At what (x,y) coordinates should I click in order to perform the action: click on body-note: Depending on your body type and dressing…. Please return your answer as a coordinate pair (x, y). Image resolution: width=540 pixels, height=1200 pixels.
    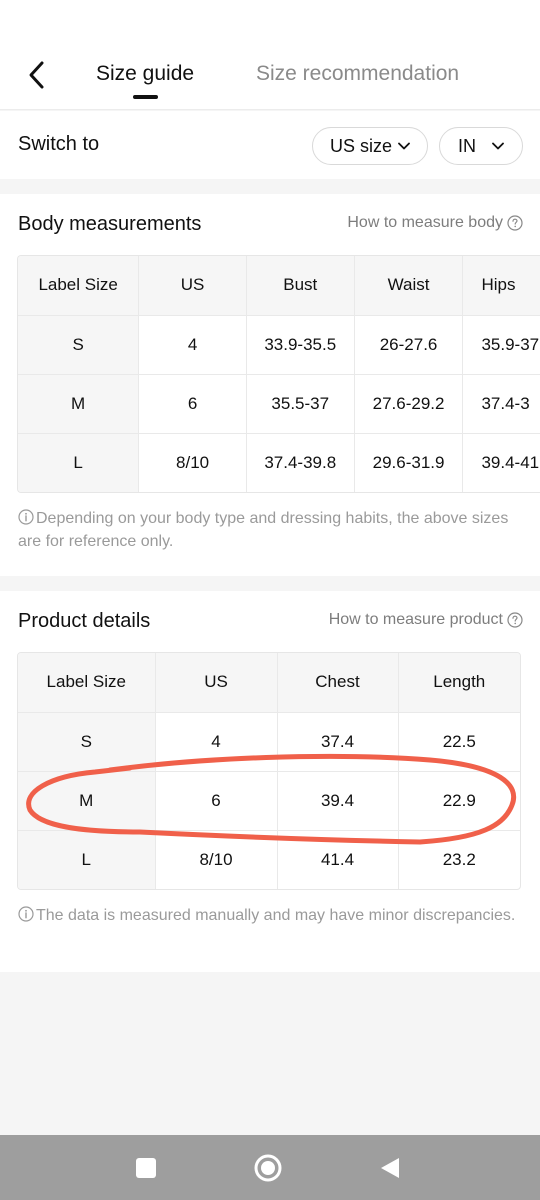
    Looking at the image, I should click on (270, 530).